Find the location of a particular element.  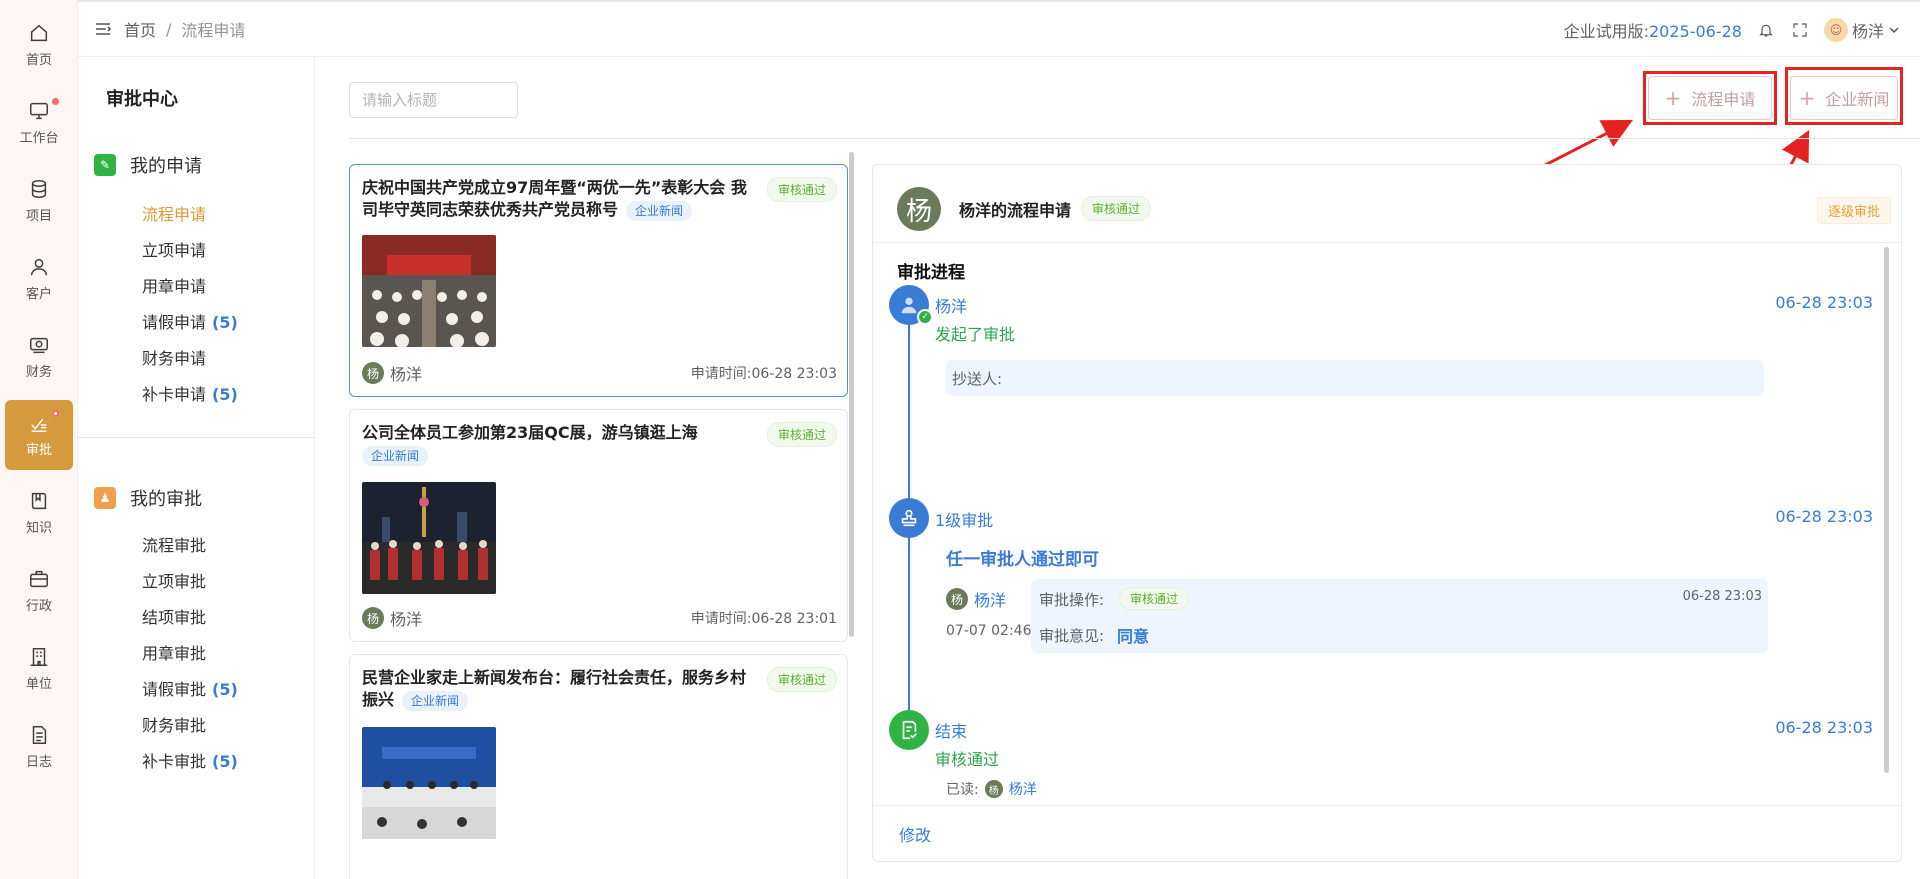

rail-item-home: 首页 is located at coordinates (39, 45).